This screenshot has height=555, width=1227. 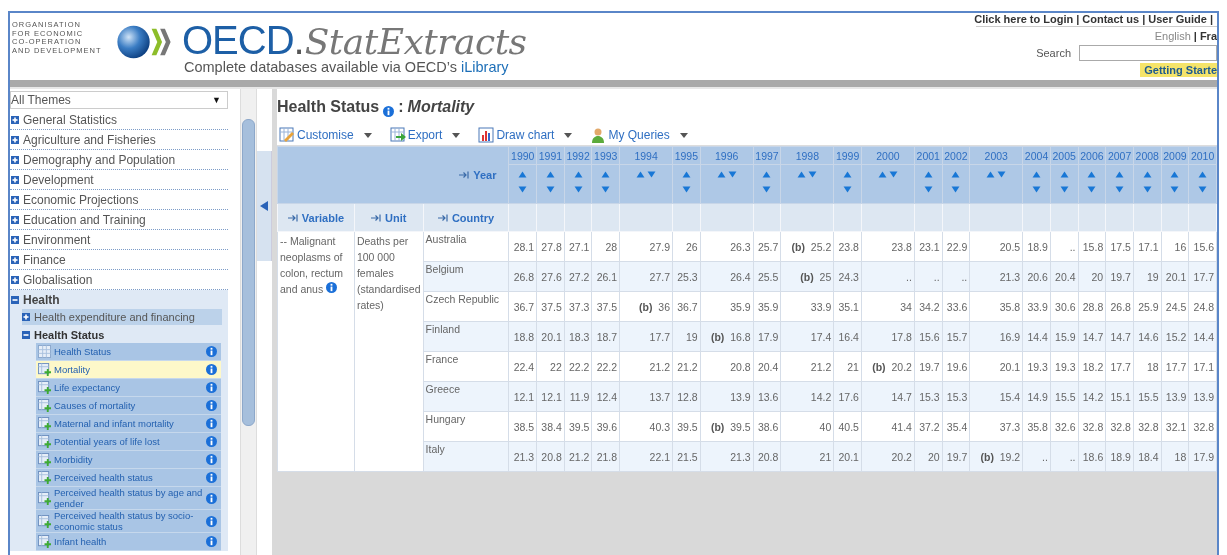 What do you see at coordinates (119, 240) in the screenshot?
I see `theme-item: Environment` at bounding box center [119, 240].